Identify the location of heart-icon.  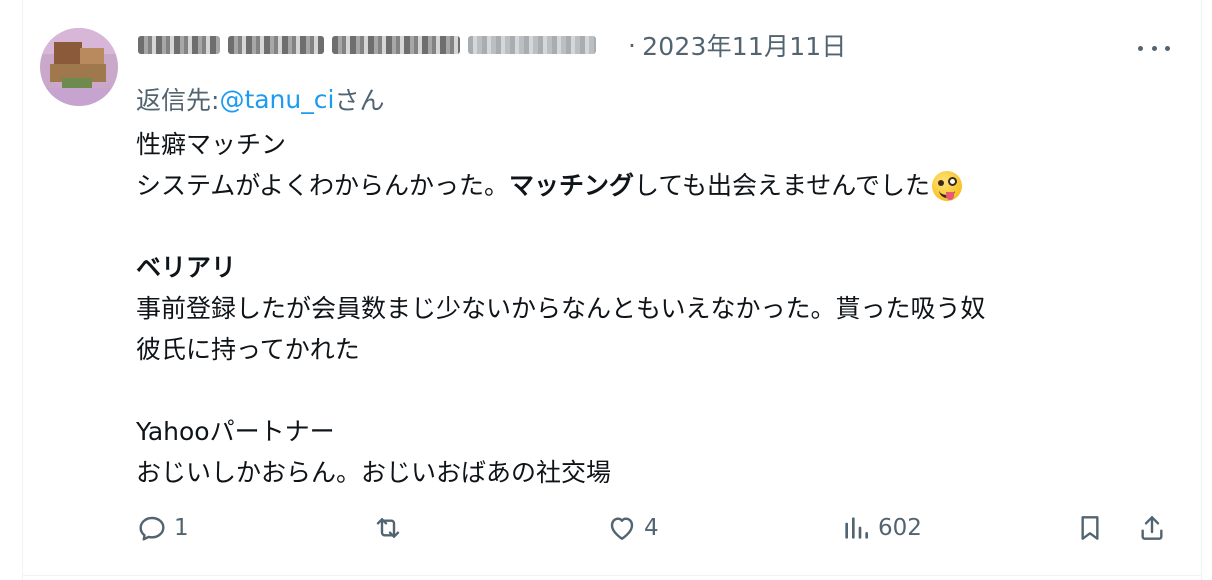
(622, 528).